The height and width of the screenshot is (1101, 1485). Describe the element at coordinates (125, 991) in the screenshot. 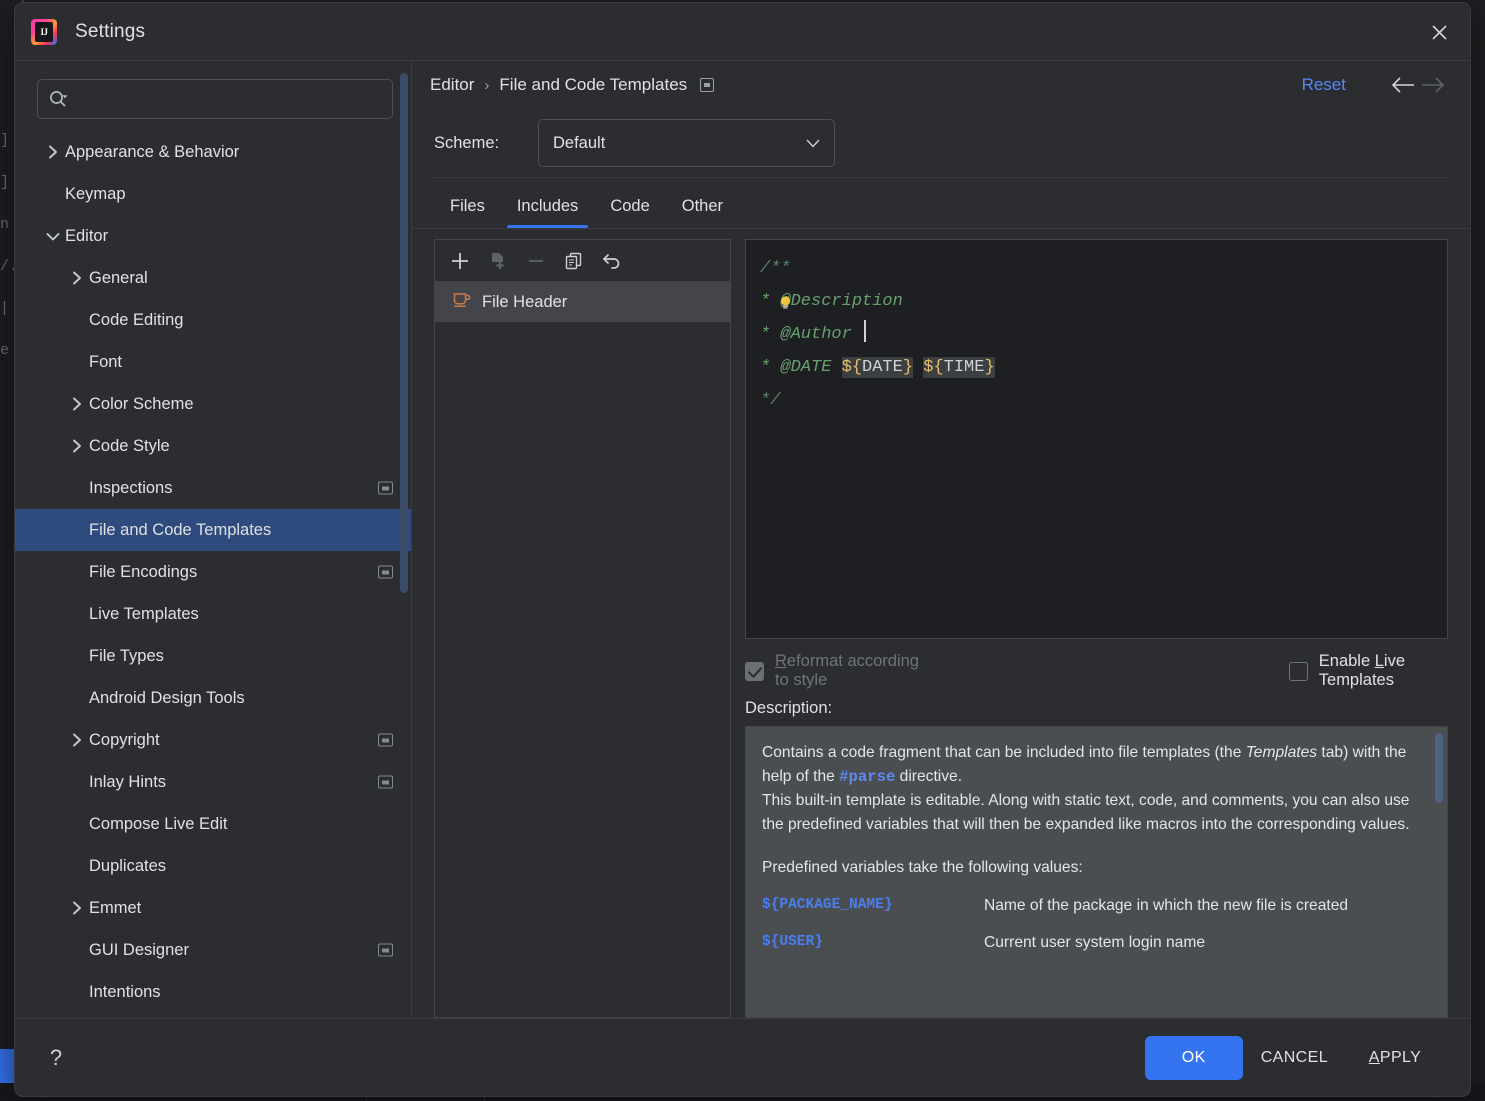

I see `sidebar-item-label: Intentions` at that location.